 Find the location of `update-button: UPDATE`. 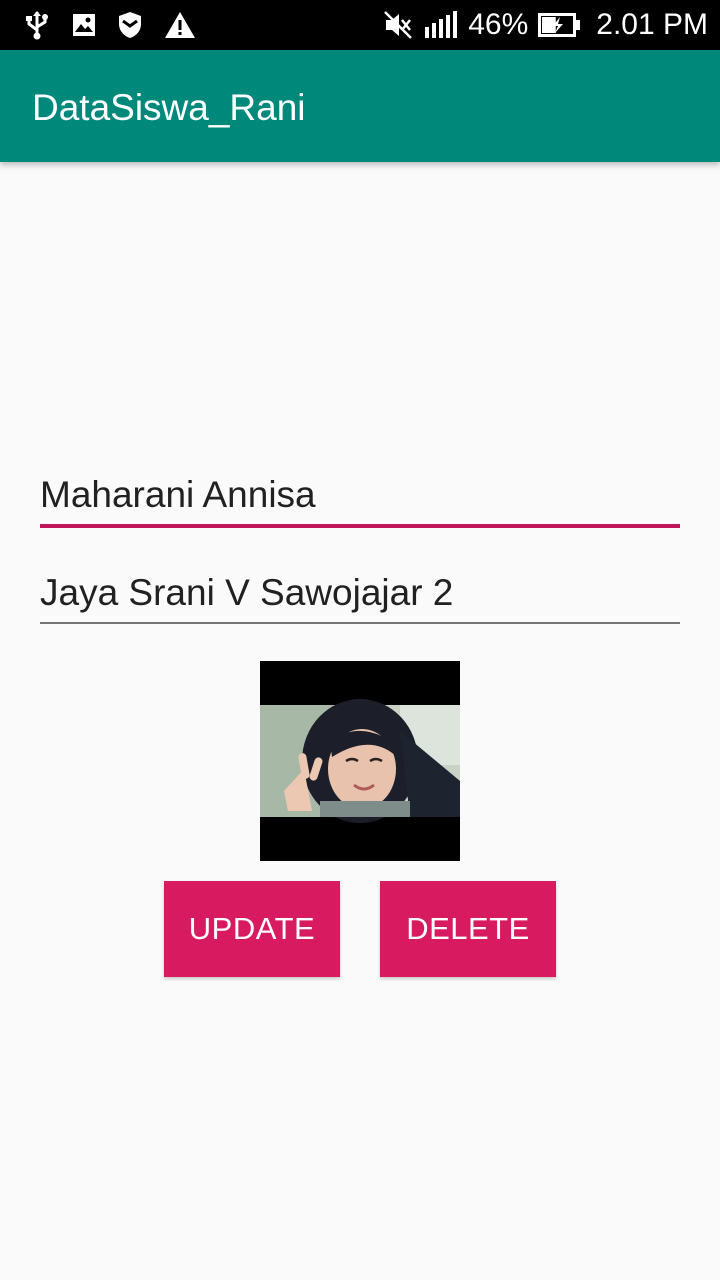

update-button: UPDATE is located at coordinates (252, 929).